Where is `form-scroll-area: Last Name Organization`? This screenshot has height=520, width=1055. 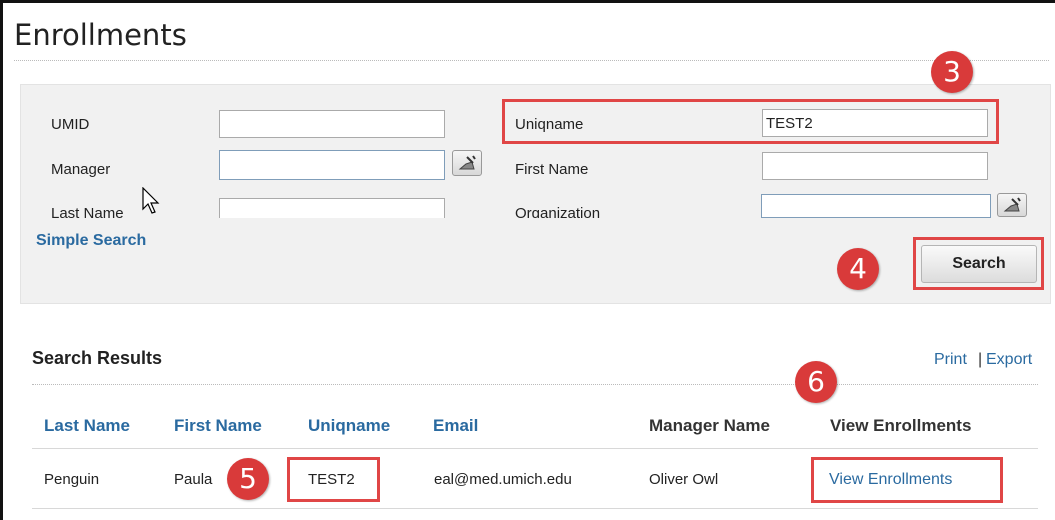 form-scroll-area: Last Name Organization is located at coordinates (400, 208).